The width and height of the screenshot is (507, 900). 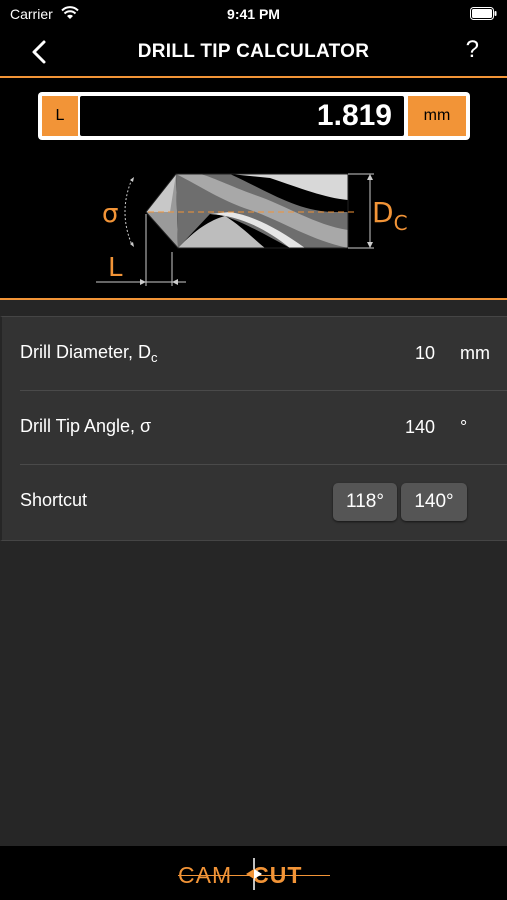 What do you see at coordinates (254, 354) in the screenshot?
I see `drill-diameter-row: Drill Diameter, Dc 10 mm` at bounding box center [254, 354].